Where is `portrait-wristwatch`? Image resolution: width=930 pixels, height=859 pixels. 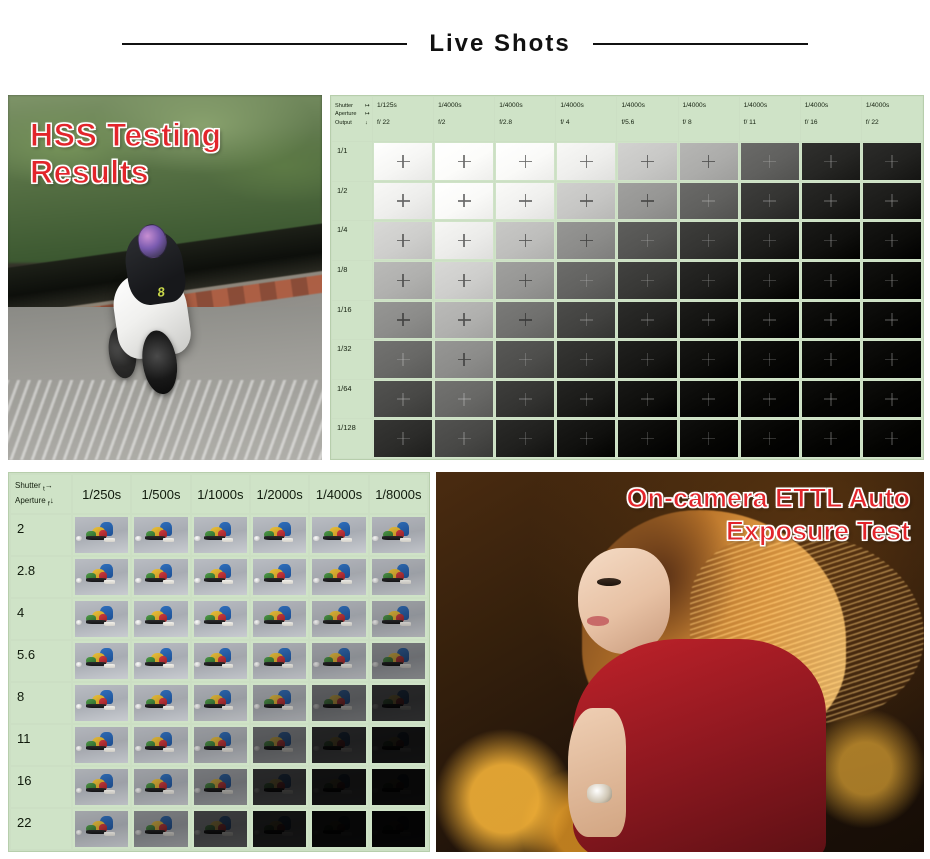 portrait-wristwatch is located at coordinates (599, 793).